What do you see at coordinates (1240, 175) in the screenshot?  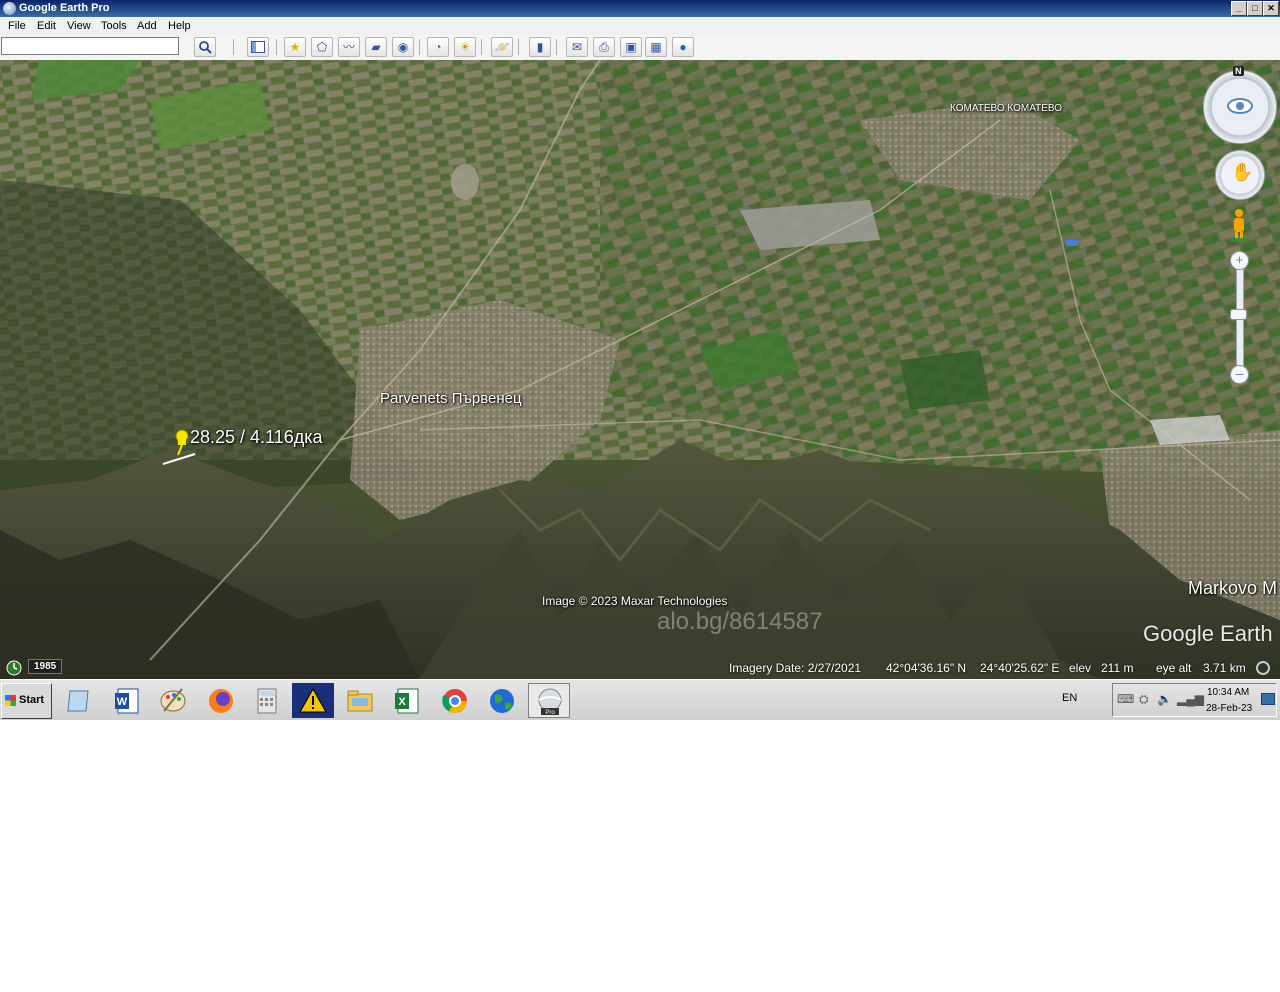 I see `move-navigation-ring: ✋` at bounding box center [1240, 175].